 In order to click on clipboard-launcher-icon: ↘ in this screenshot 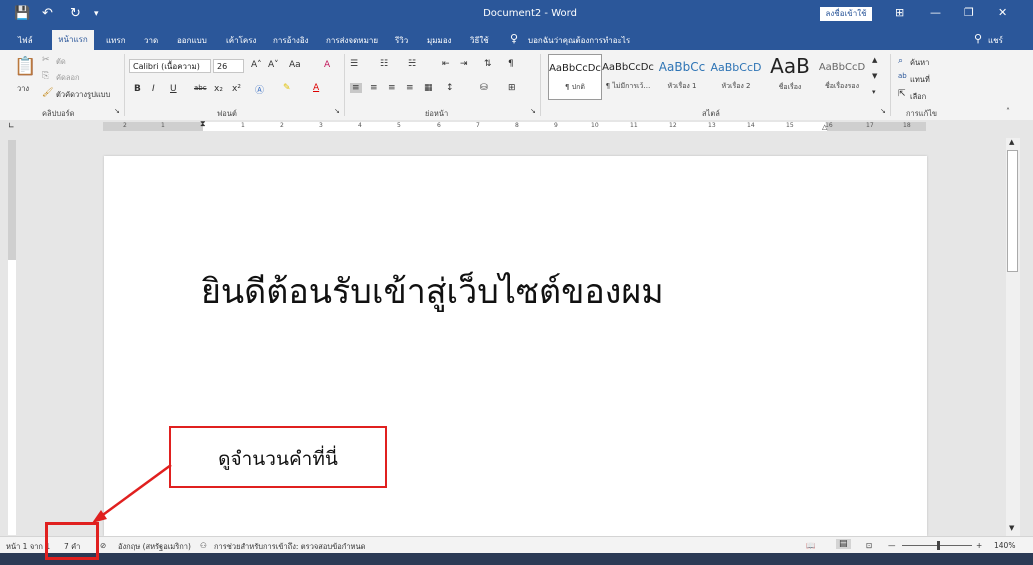, I will do `click(117, 111)`.